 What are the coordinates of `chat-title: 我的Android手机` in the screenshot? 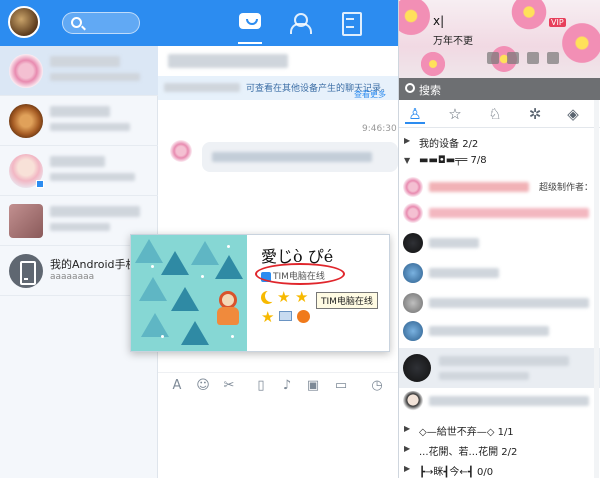 It's located at (93, 264).